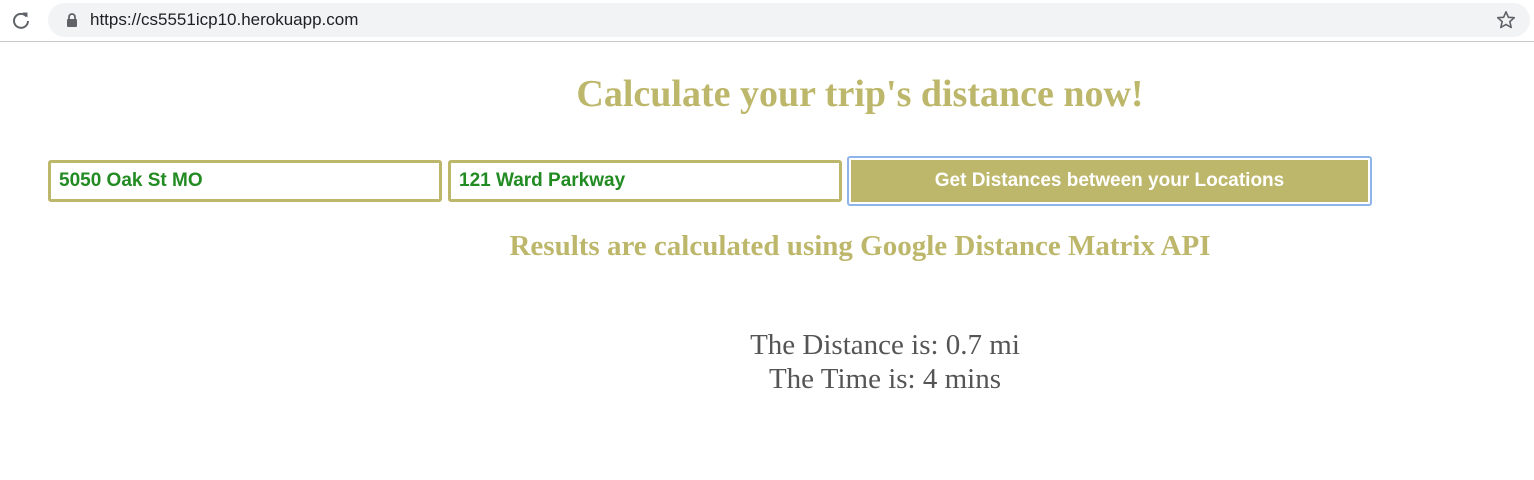 Image resolution: width=1534 pixels, height=480 pixels. Describe the element at coordinates (21, 20) in the screenshot. I see `reload-icon` at that location.